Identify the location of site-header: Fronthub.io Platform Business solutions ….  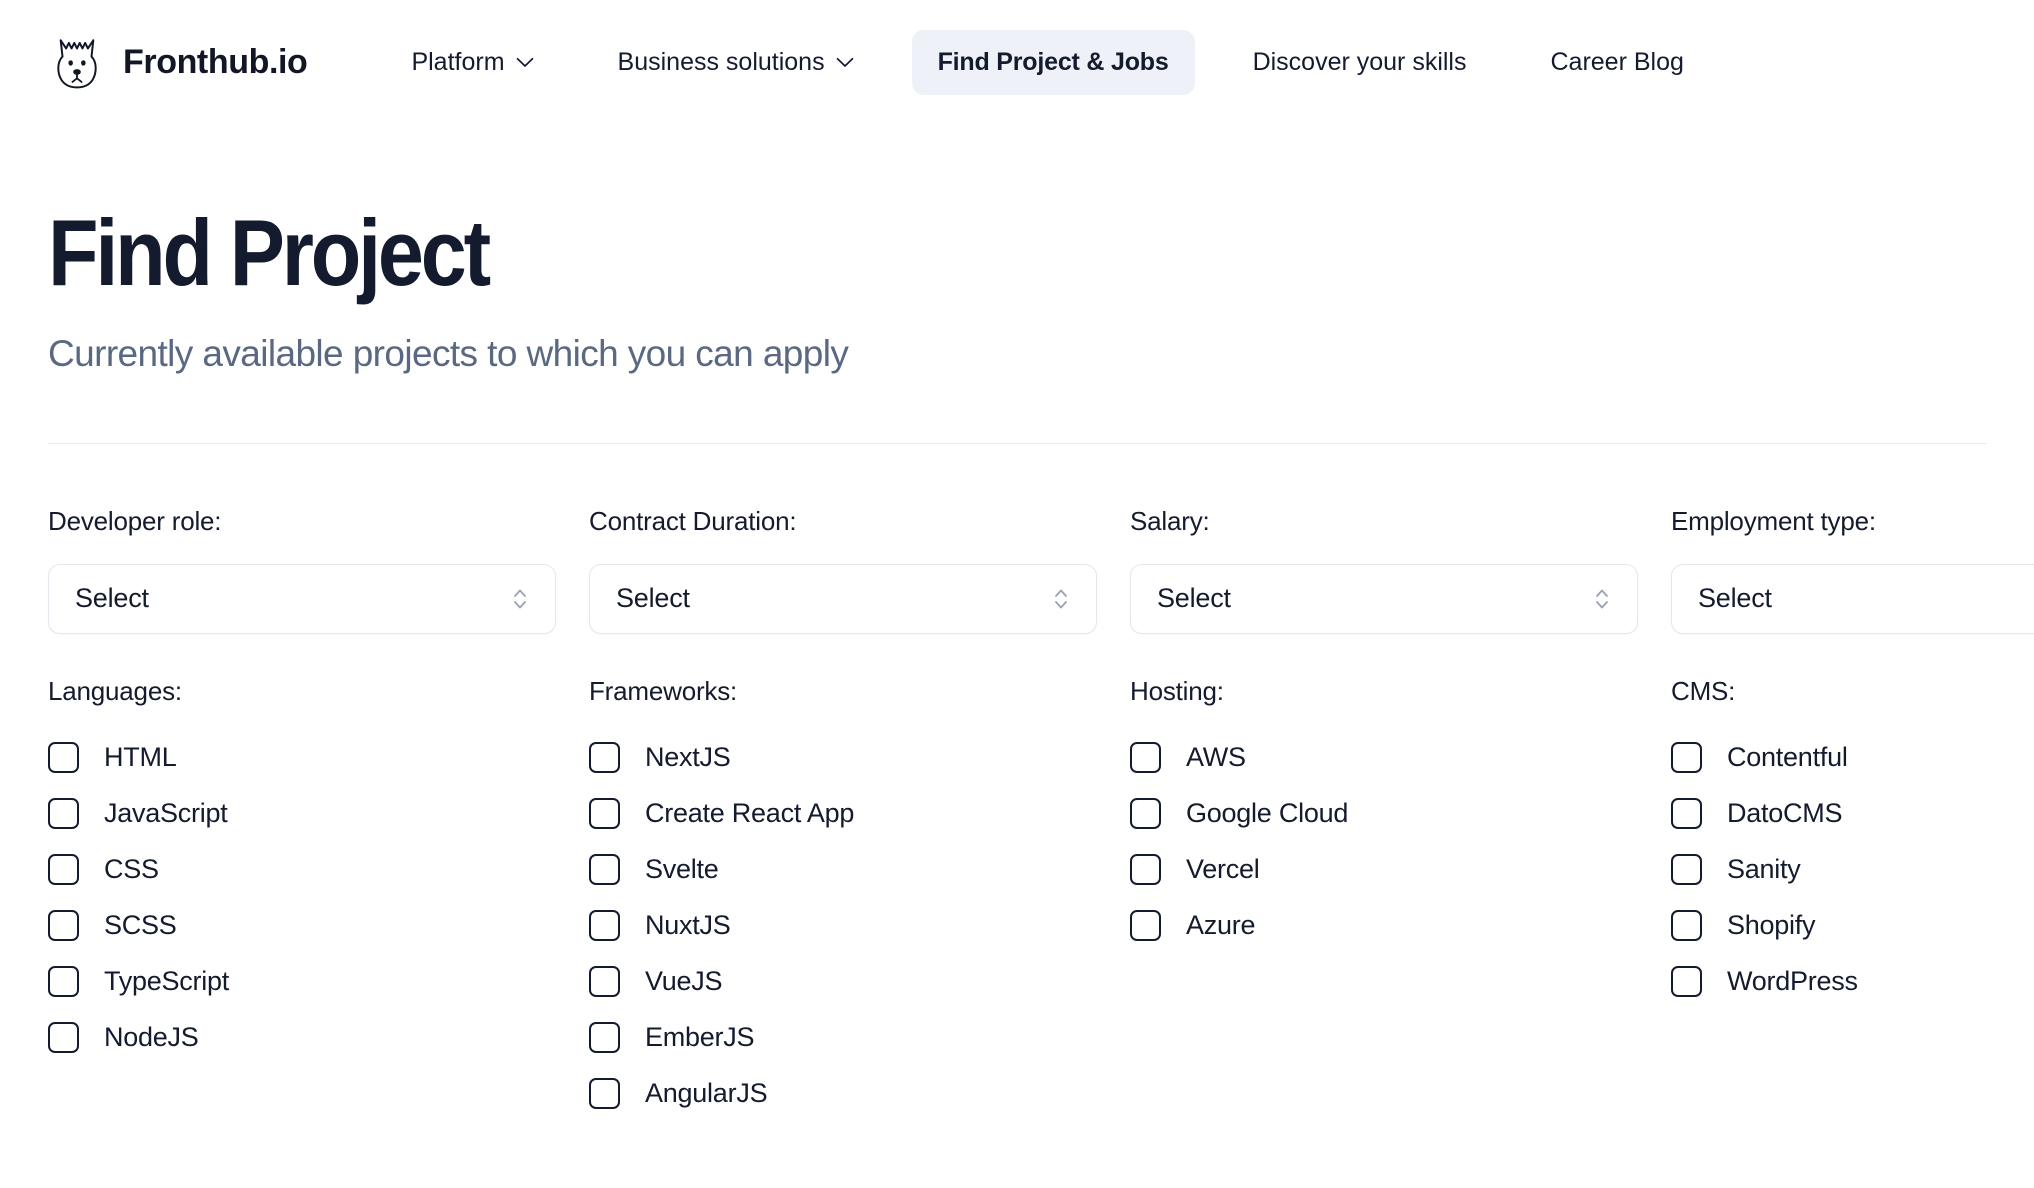
(1017, 62).